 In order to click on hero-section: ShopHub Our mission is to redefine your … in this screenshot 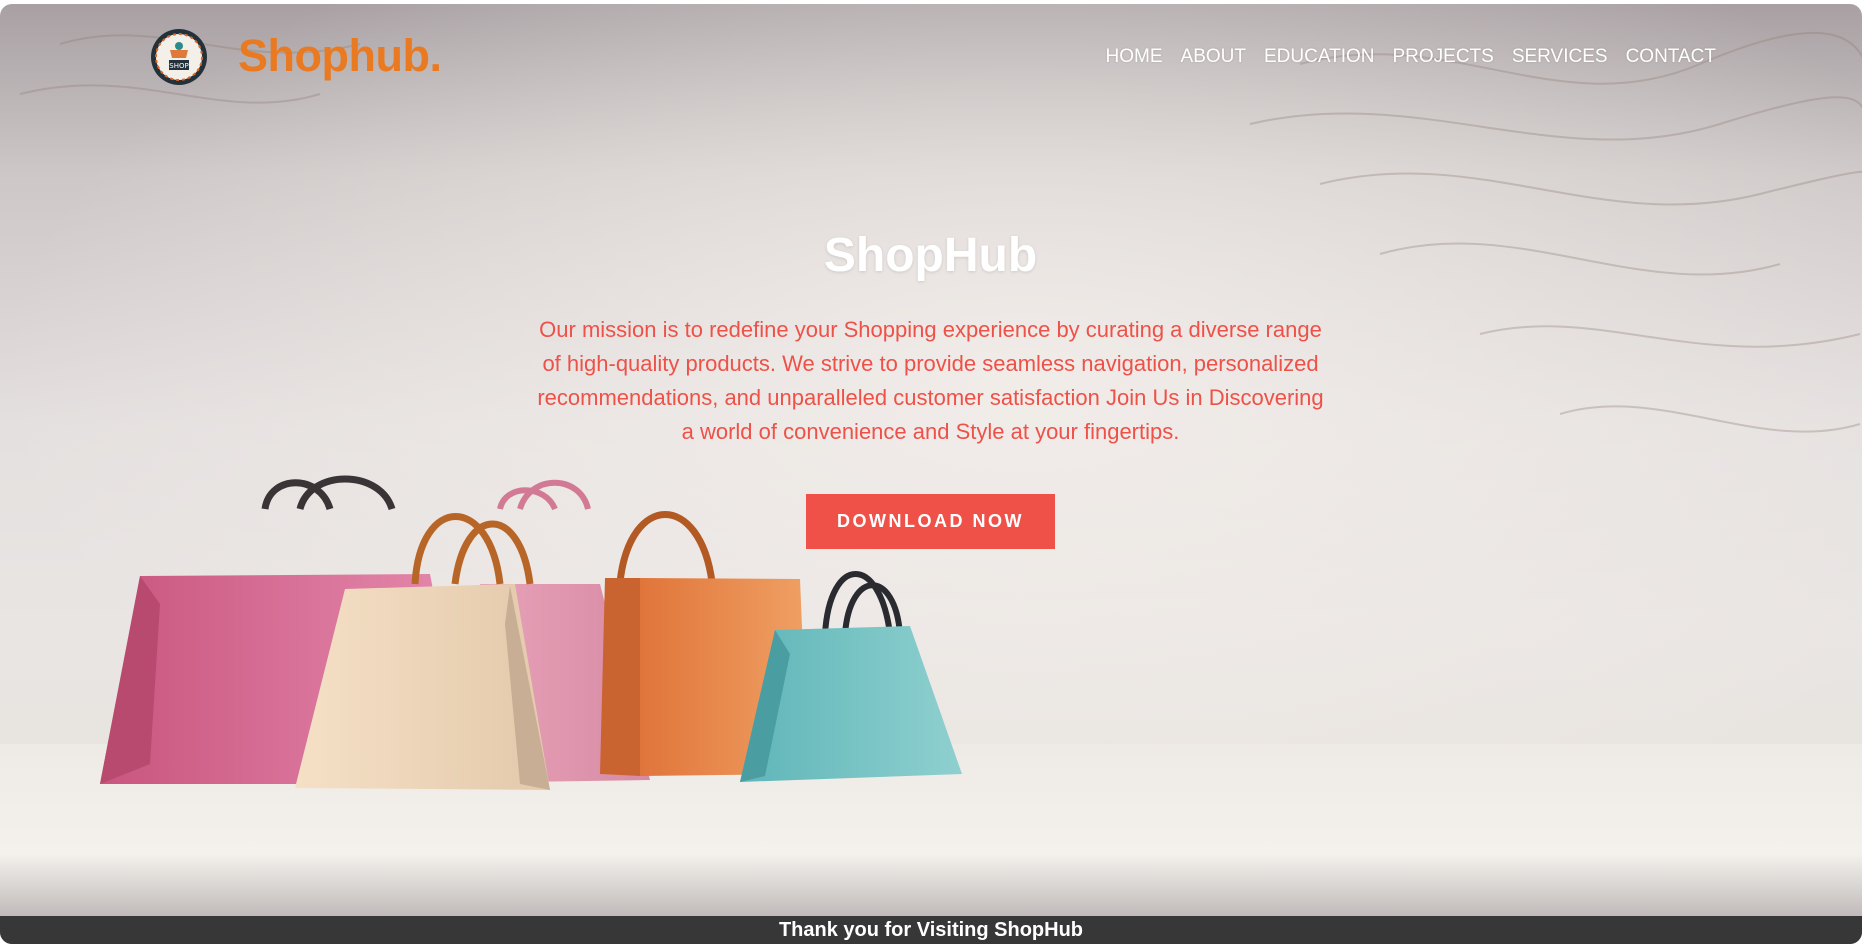, I will do `click(930, 388)`.